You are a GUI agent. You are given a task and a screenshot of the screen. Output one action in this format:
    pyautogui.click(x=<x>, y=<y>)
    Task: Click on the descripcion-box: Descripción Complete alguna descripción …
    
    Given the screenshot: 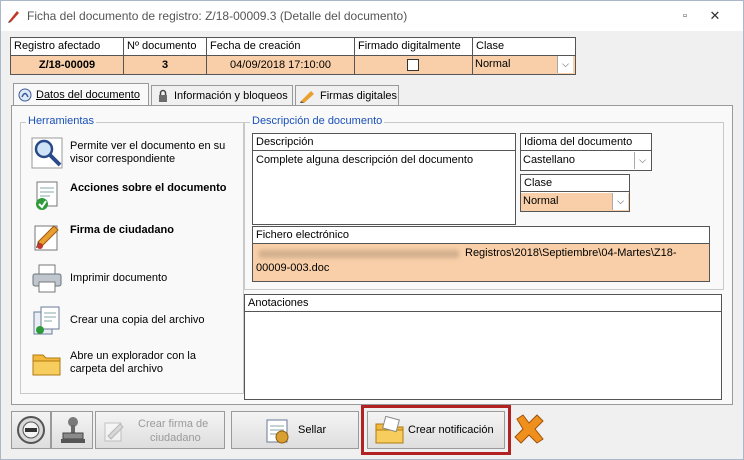 What is the action you would take?
    pyautogui.click(x=384, y=179)
    